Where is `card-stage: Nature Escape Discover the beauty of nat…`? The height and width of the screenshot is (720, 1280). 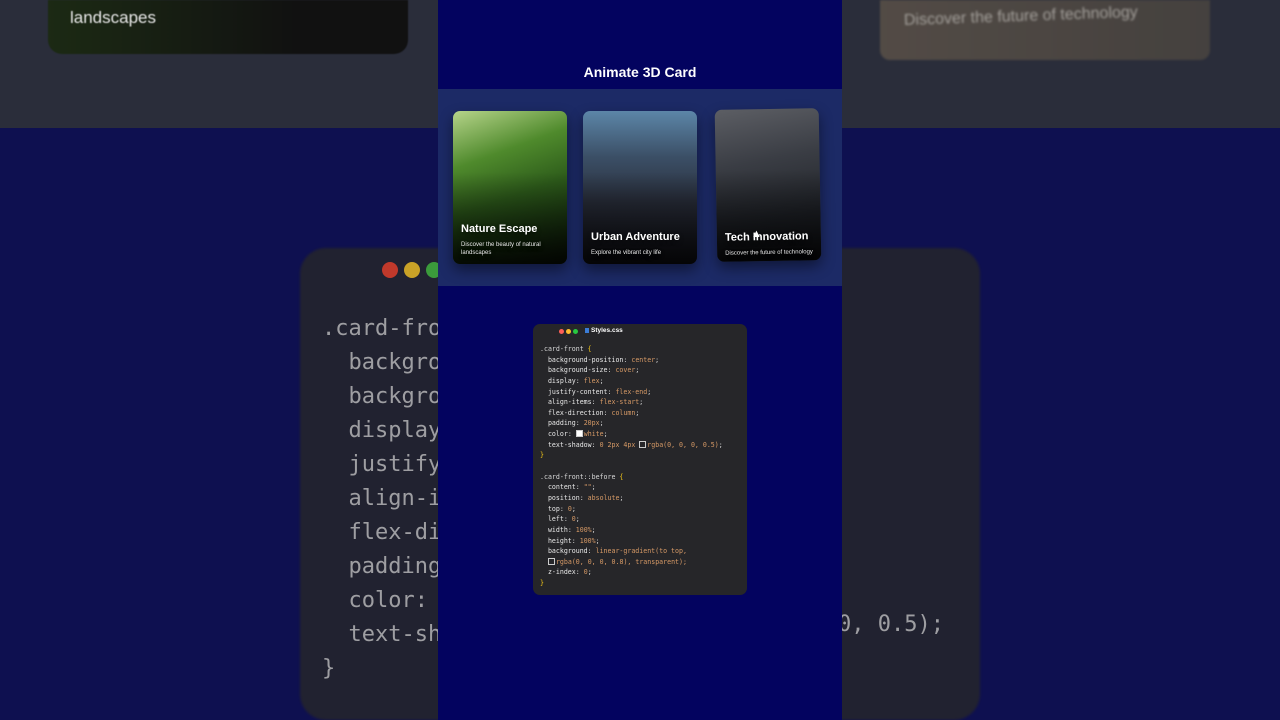
card-stage: Nature Escape Discover the beauty of nat… is located at coordinates (640, 187).